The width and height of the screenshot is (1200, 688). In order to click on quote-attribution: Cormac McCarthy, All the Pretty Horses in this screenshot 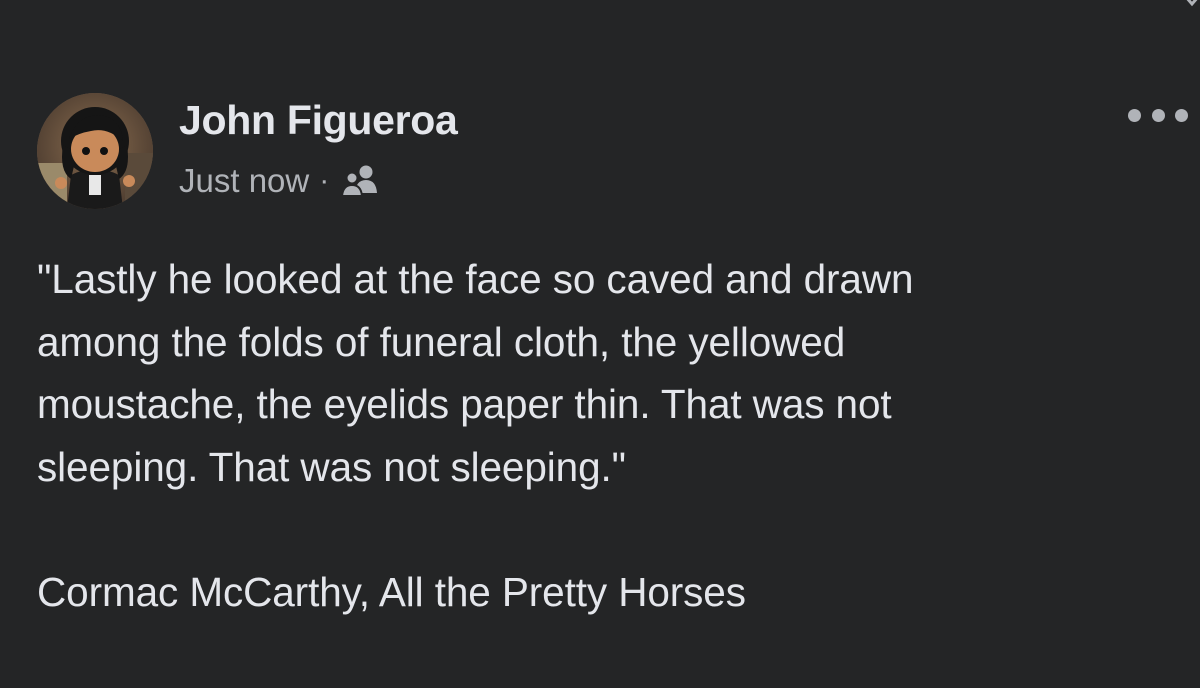, I will do `click(607, 592)`.